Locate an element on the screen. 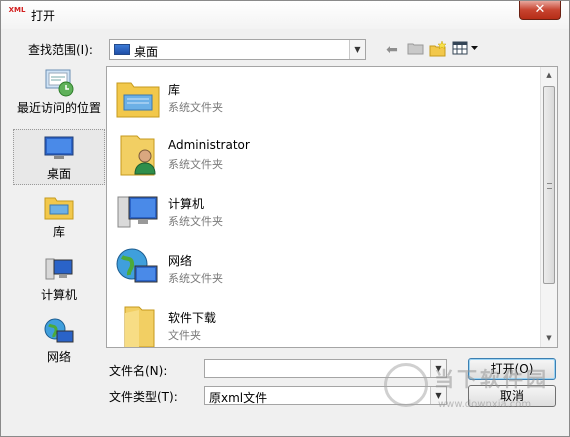  file-name: 软件下载 is located at coordinates (192, 318).